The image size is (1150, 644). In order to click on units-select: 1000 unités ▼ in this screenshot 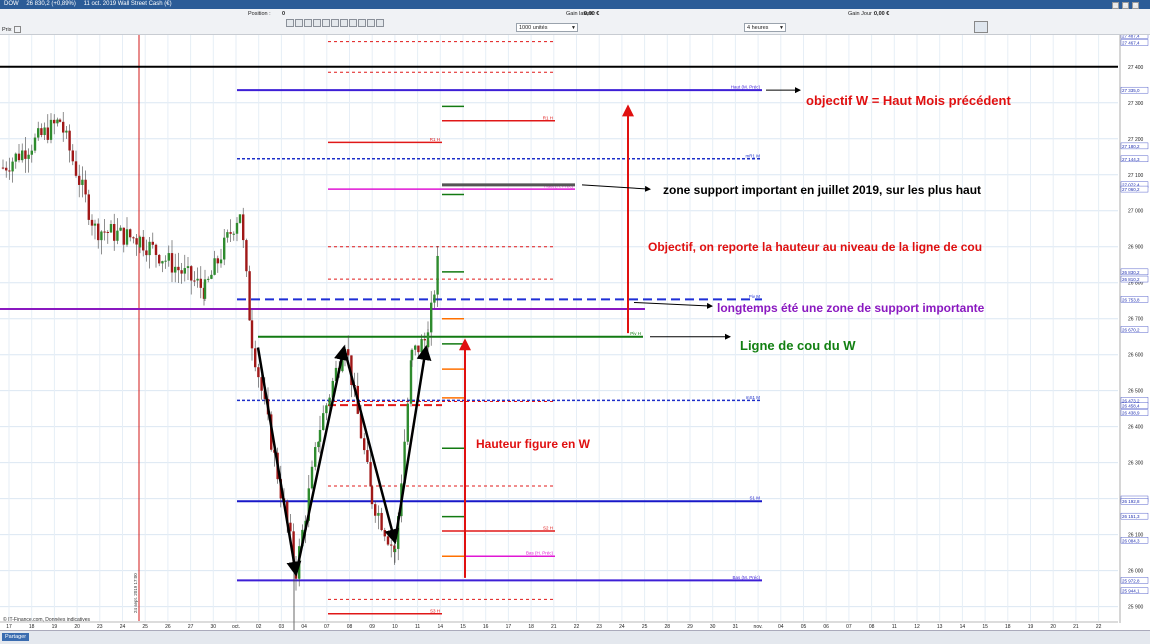, I will do `click(547, 27)`.